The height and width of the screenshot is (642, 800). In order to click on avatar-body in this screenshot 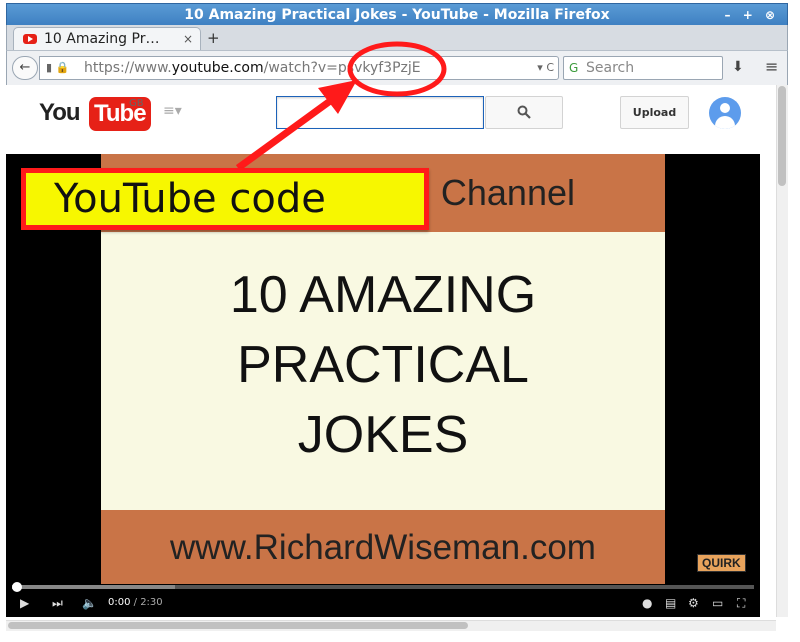, I will do `click(725, 122)`.